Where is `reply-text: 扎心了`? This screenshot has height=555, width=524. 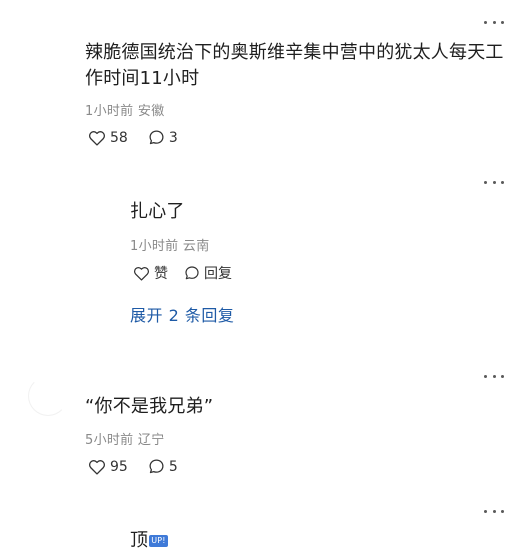 reply-text: 扎心了 is located at coordinates (157, 211).